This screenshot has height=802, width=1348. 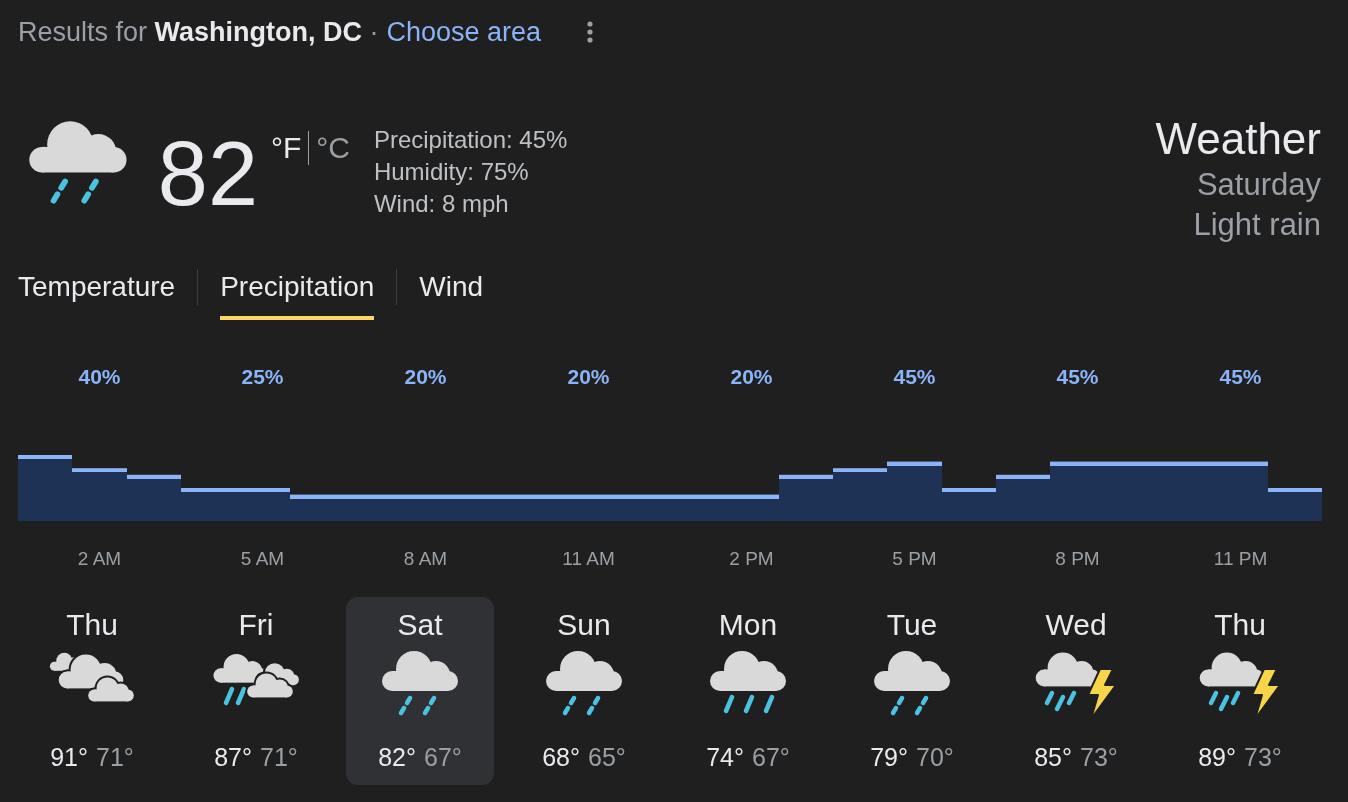 What do you see at coordinates (97, 295) in the screenshot?
I see `chart-tab: Temperature` at bounding box center [97, 295].